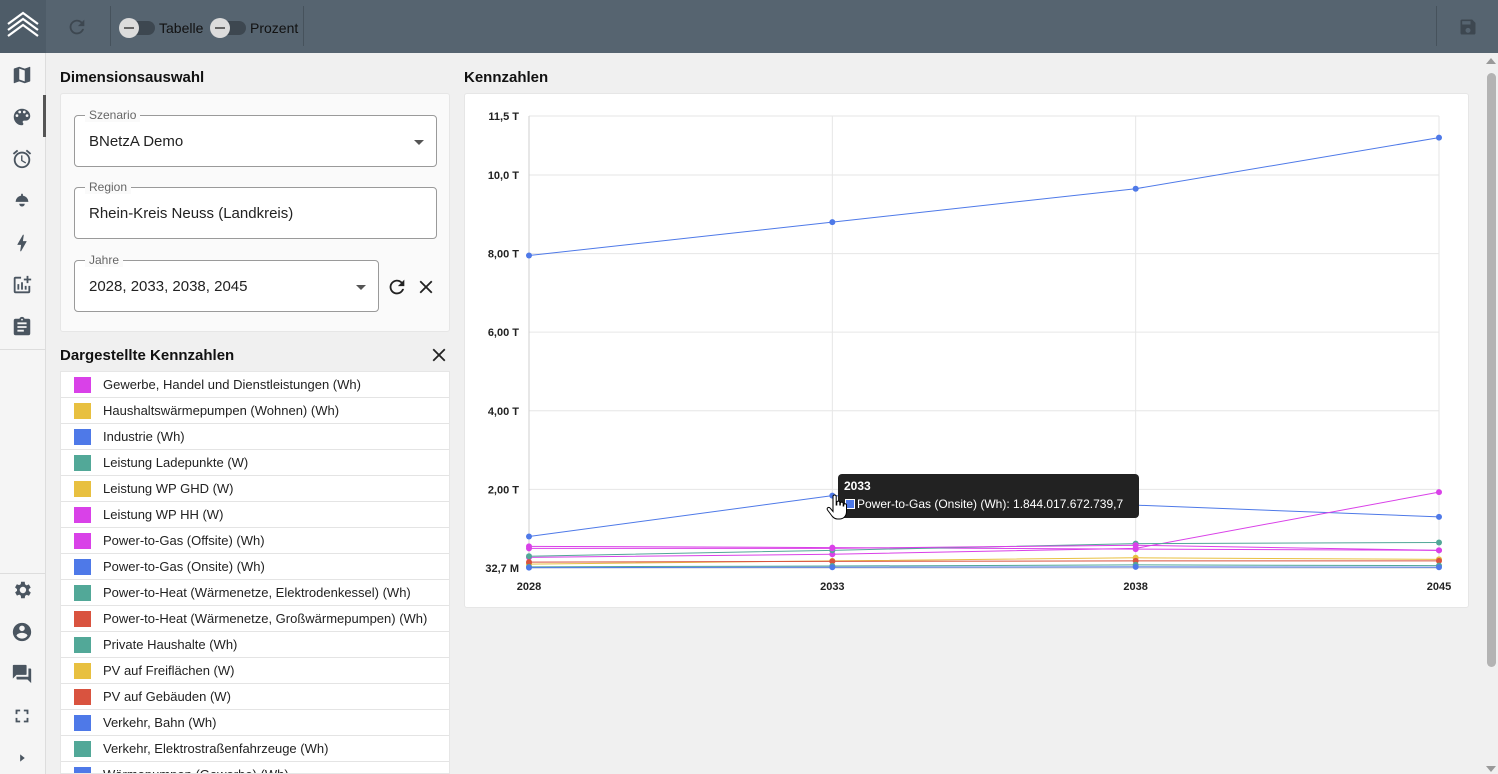 Image resolution: width=1498 pixels, height=774 pixels. Describe the element at coordinates (23, 26) in the screenshot. I see `app-logo` at that location.